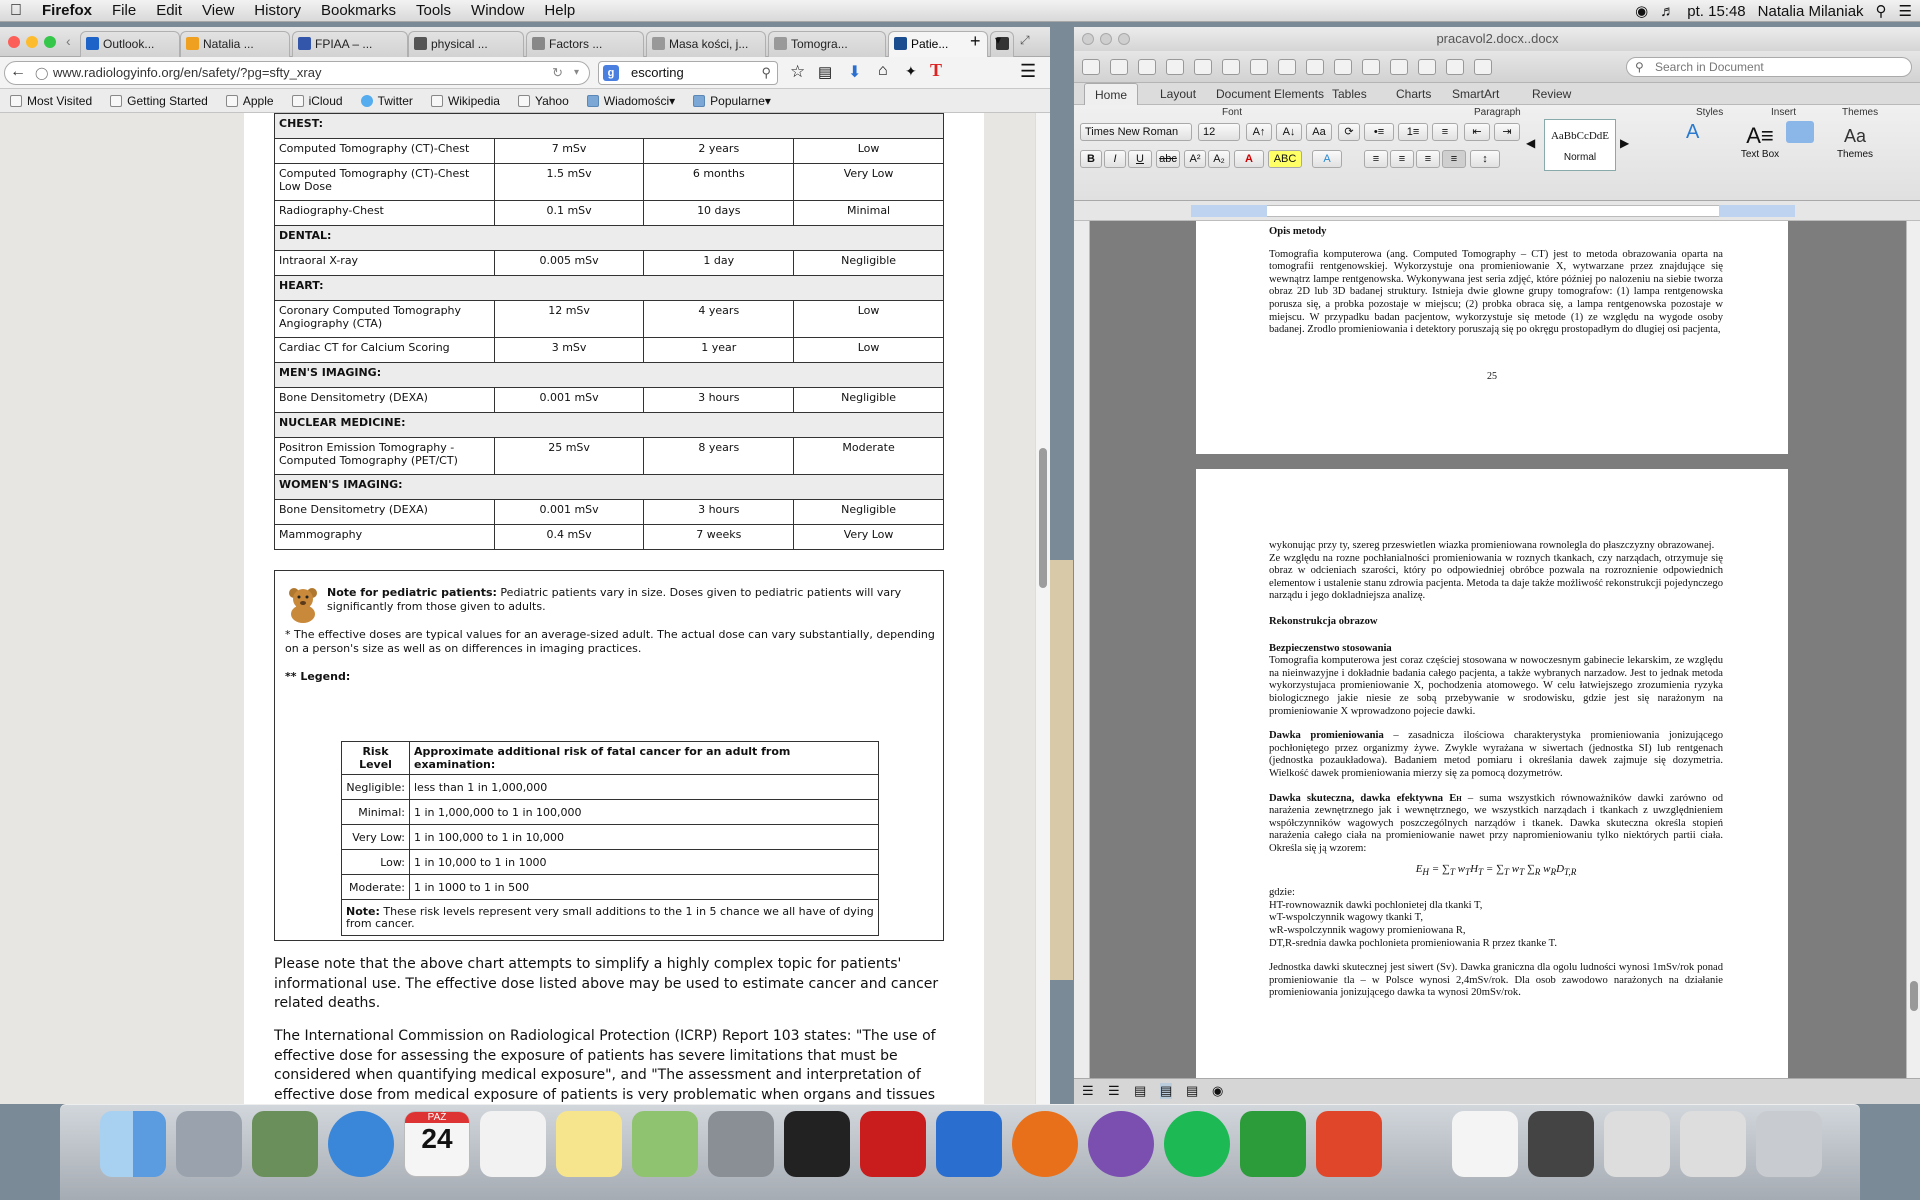 This screenshot has width=1920, height=1200. What do you see at coordinates (1197, 1144) in the screenshot?
I see `spotify-icon` at bounding box center [1197, 1144].